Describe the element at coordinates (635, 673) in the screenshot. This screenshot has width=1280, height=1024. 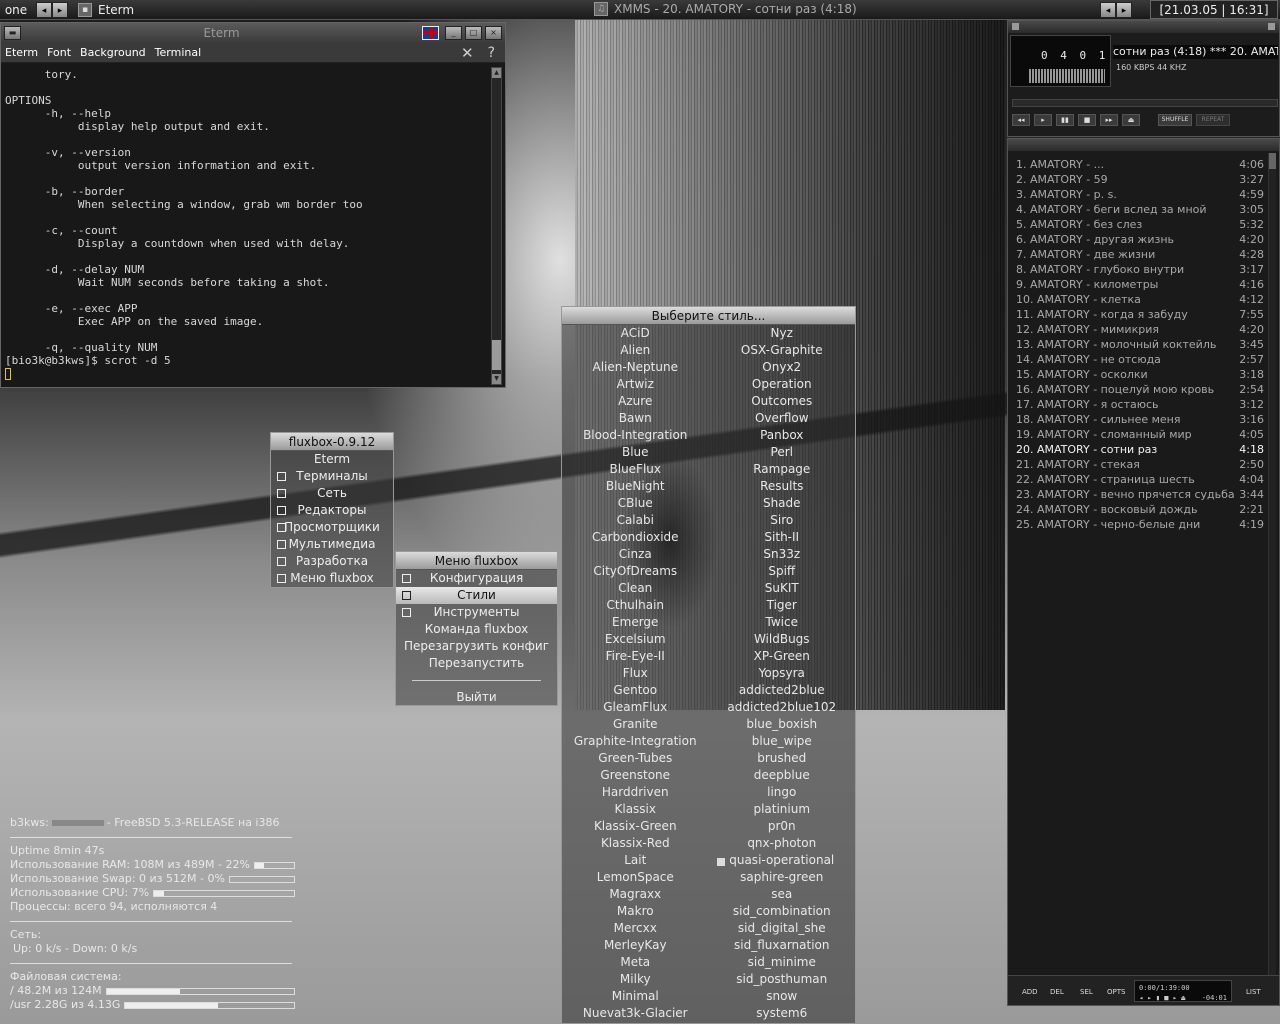
I see `style-item: Flux` at that location.